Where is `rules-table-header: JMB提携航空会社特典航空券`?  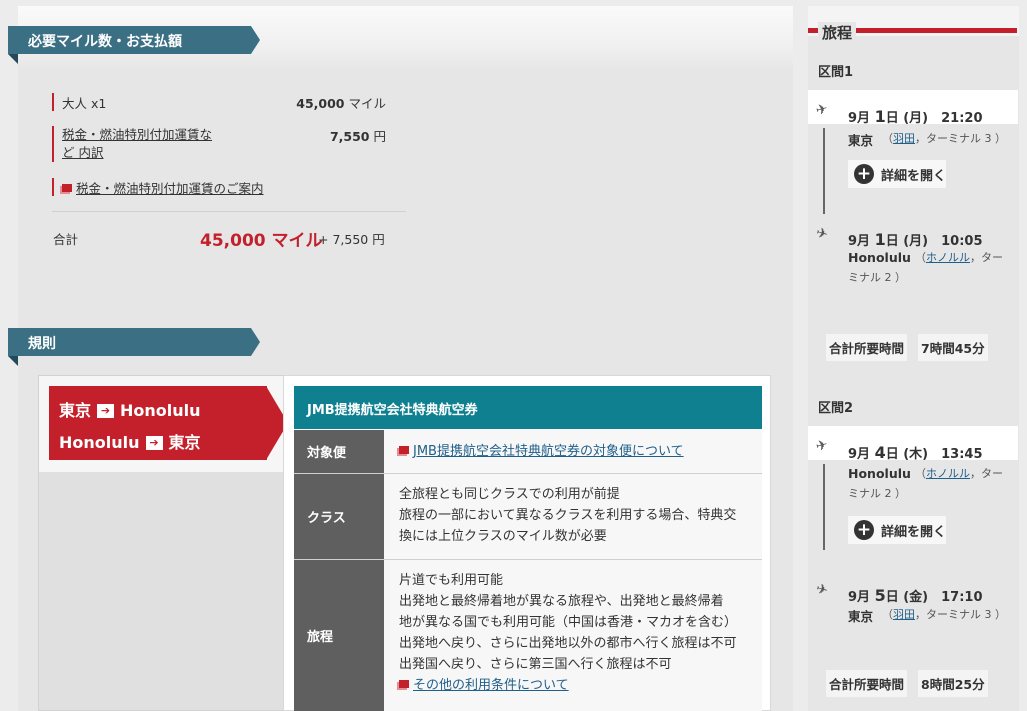
rules-table-header: JMB提携航空会社特典航空券 is located at coordinates (528, 407).